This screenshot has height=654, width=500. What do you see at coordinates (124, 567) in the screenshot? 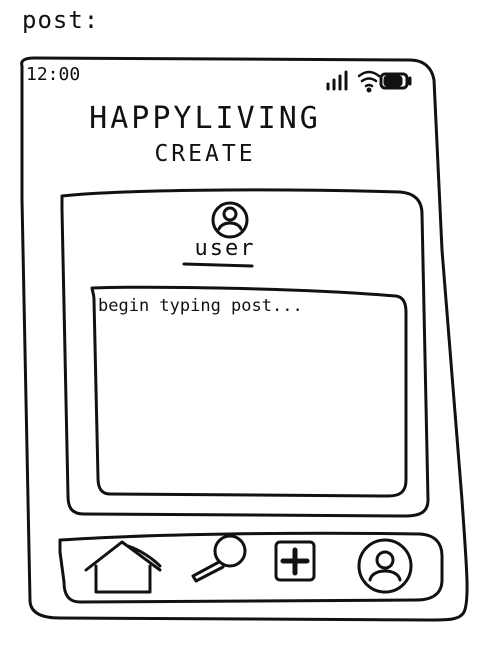
I see `nav-home-button` at bounding box center [124, 567].